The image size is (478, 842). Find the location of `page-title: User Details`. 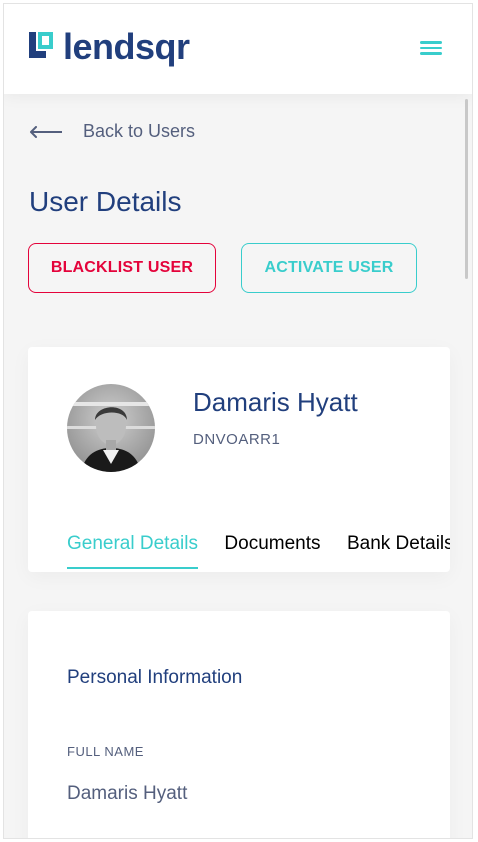

page-title: User Details is located at coordinates (105, 201).